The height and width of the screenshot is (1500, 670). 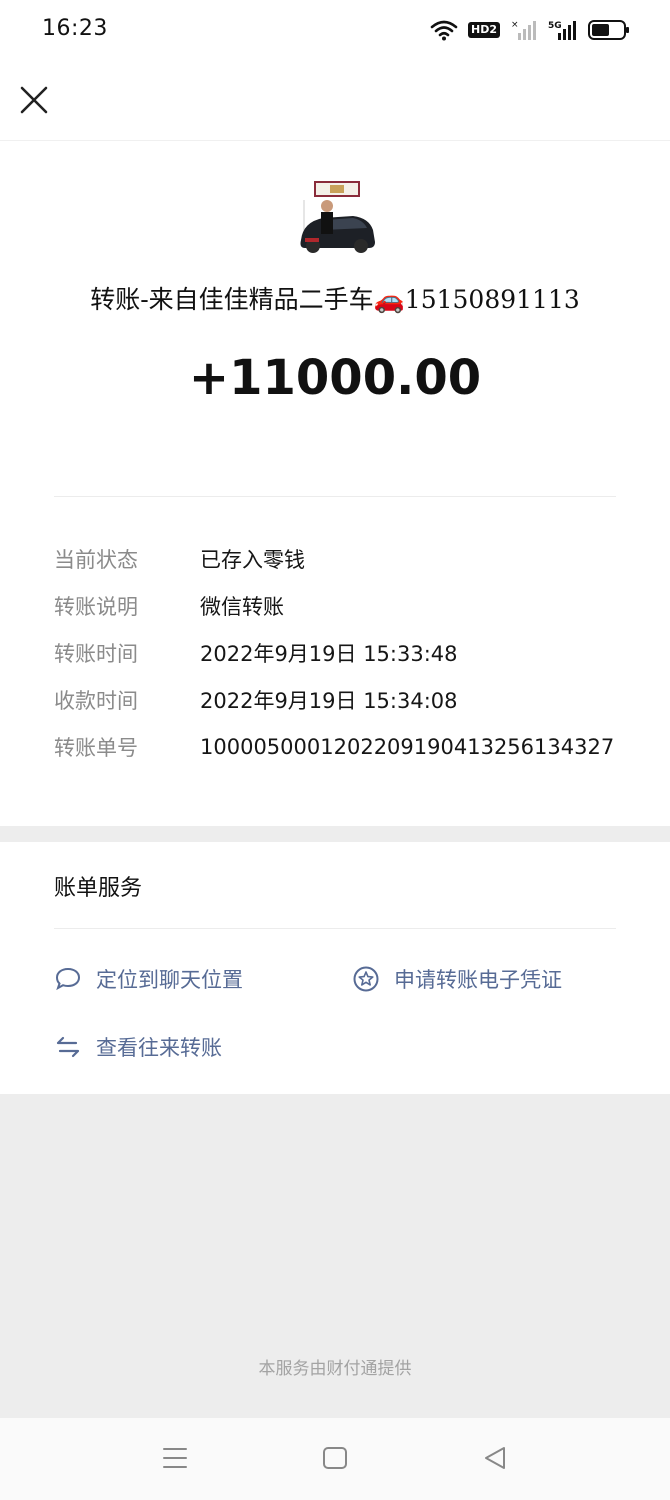 I want to click on detail-row-note: 转账说明 微信转账, so click(x=344, y=605).